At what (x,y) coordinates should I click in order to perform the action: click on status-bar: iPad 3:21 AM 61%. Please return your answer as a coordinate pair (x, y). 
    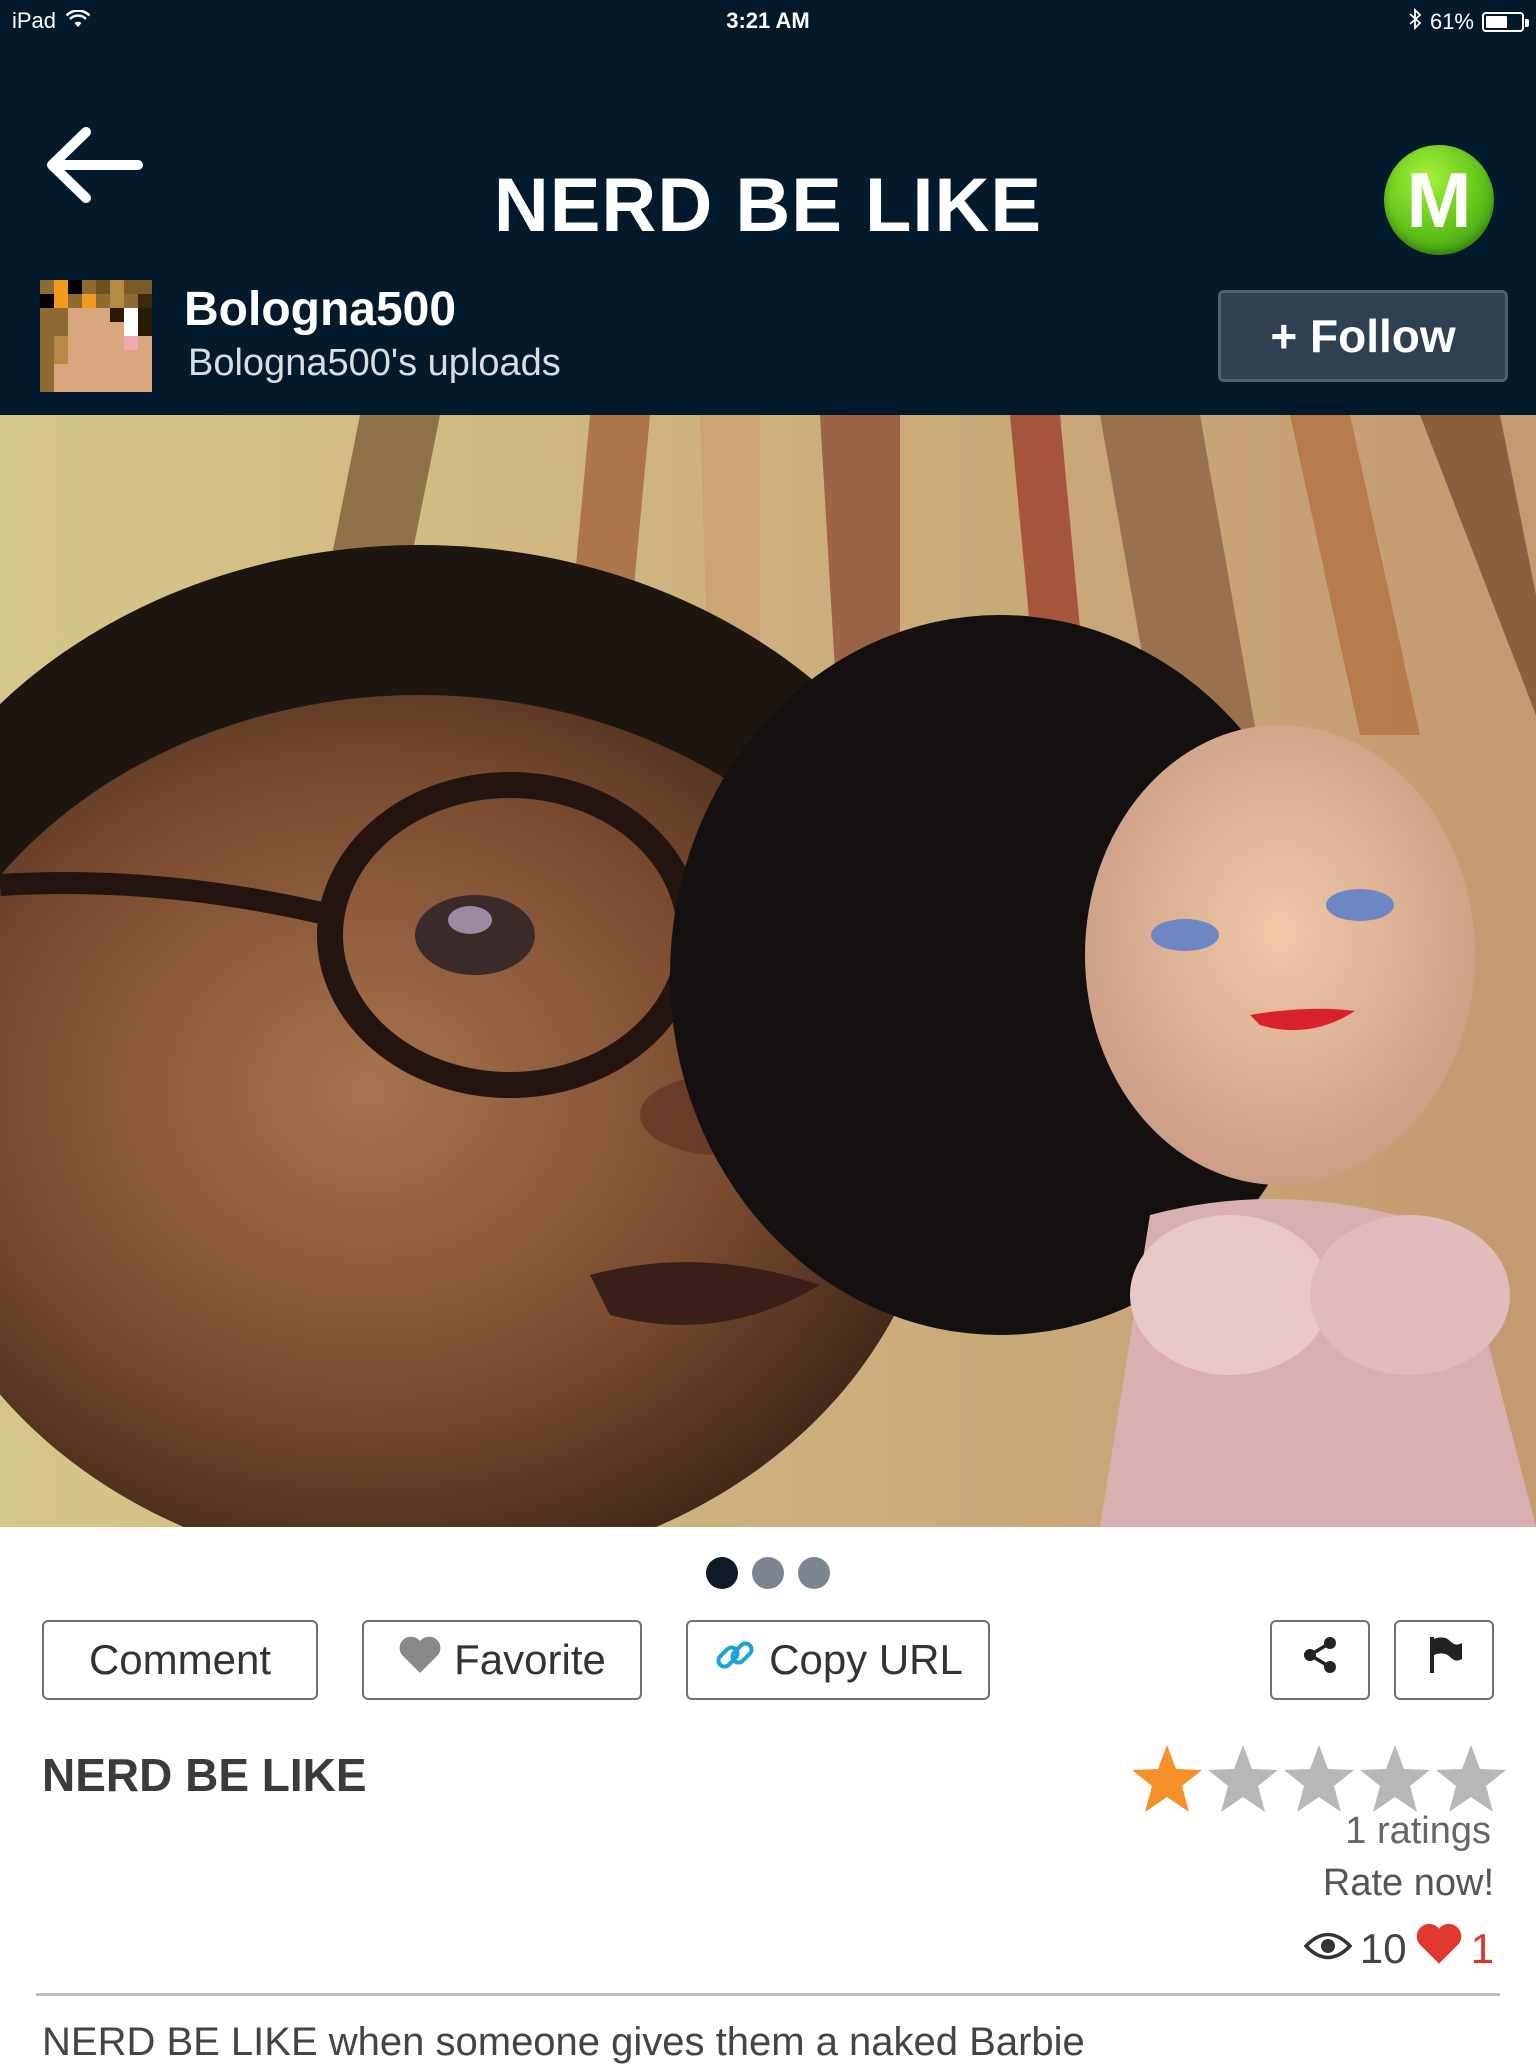
    Looking at the image, I should click on (768, 20).